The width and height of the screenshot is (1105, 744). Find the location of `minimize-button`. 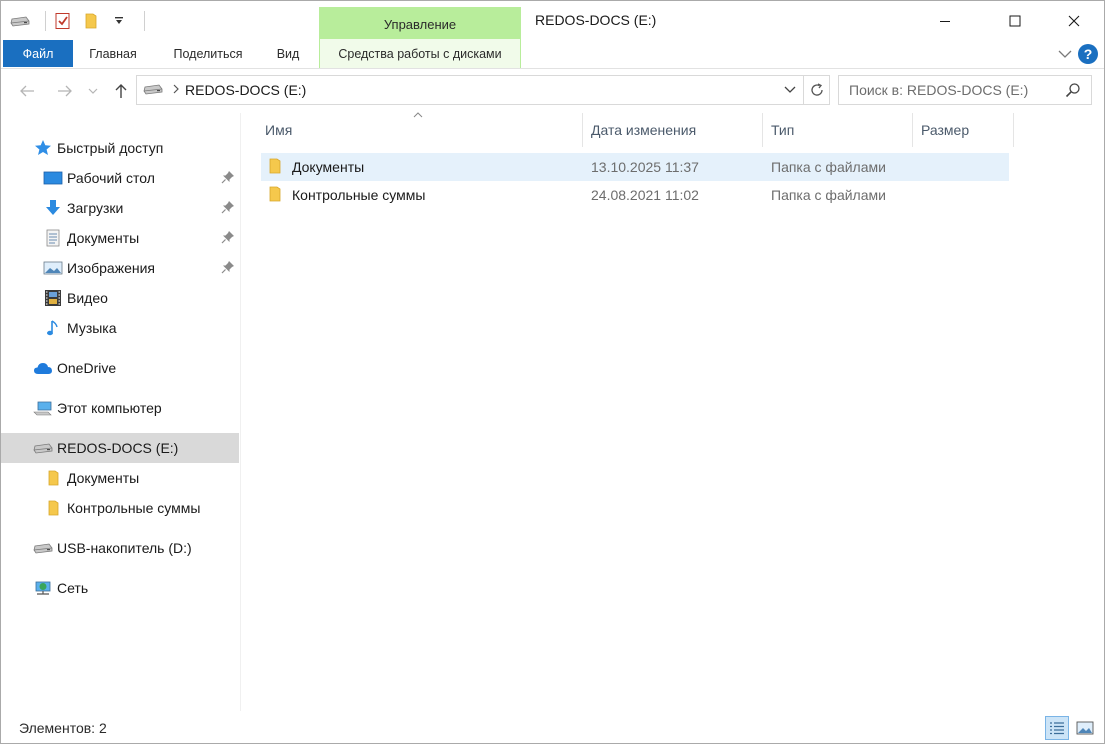

minimize-button is located at coordinates (945, 21).